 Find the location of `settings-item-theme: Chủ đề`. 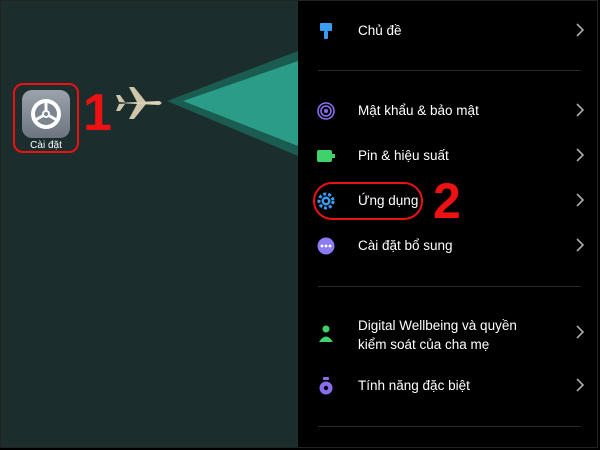

settings-item-theme: Chủ đề is located at coordinates (447, 31).